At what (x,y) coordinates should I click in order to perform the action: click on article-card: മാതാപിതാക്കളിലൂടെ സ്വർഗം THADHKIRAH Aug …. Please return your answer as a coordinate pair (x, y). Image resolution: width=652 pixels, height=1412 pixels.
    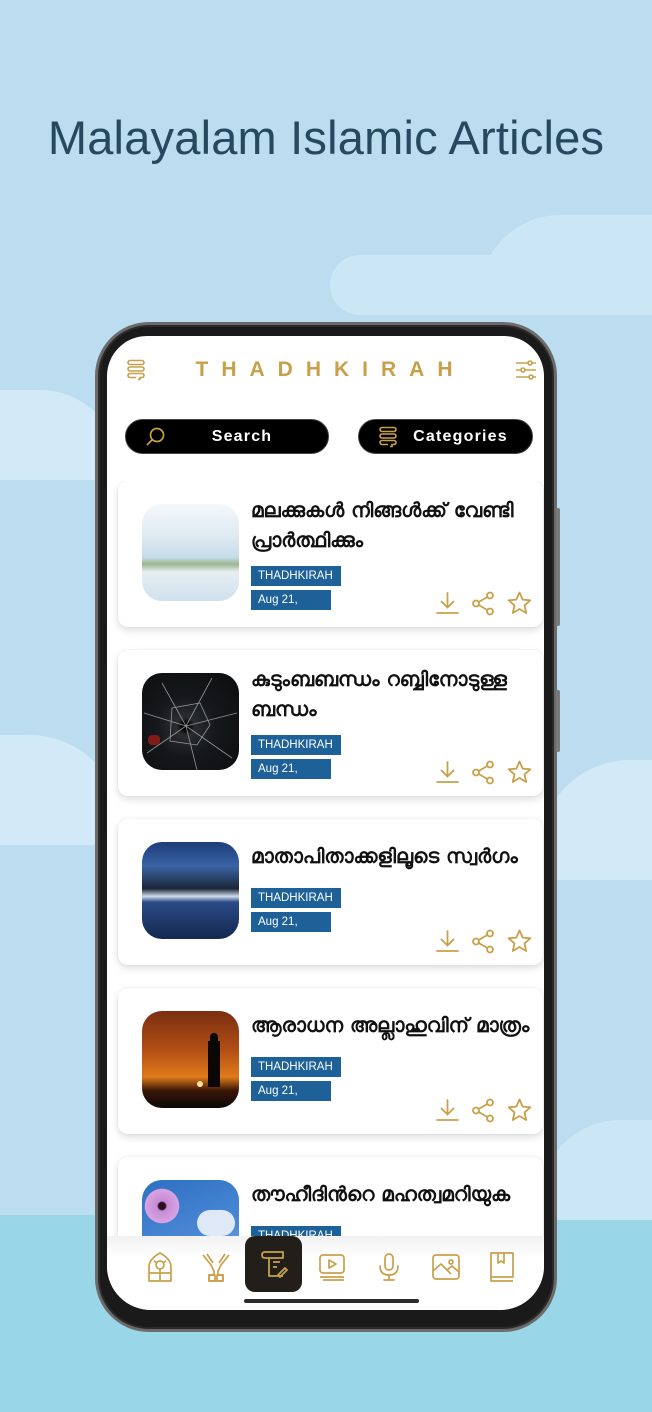
    Looking at the image, I should click on (330, 892).